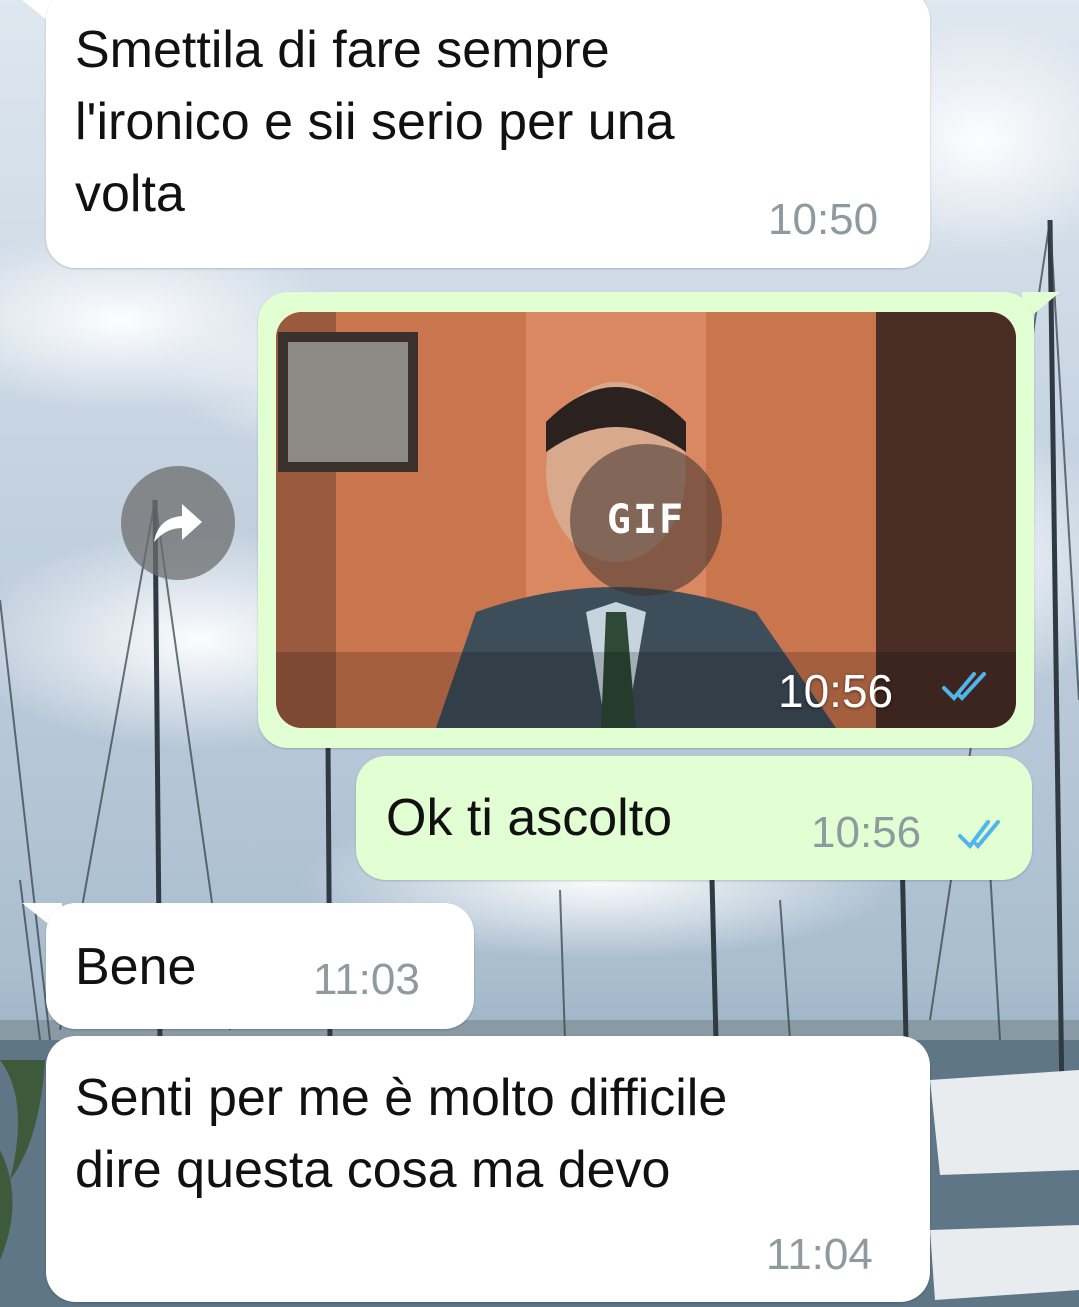 The width and height of the screenshot is (1079, 1307). I want to click on message-text-line: Smettila di fare sempre, so click(342, 50).